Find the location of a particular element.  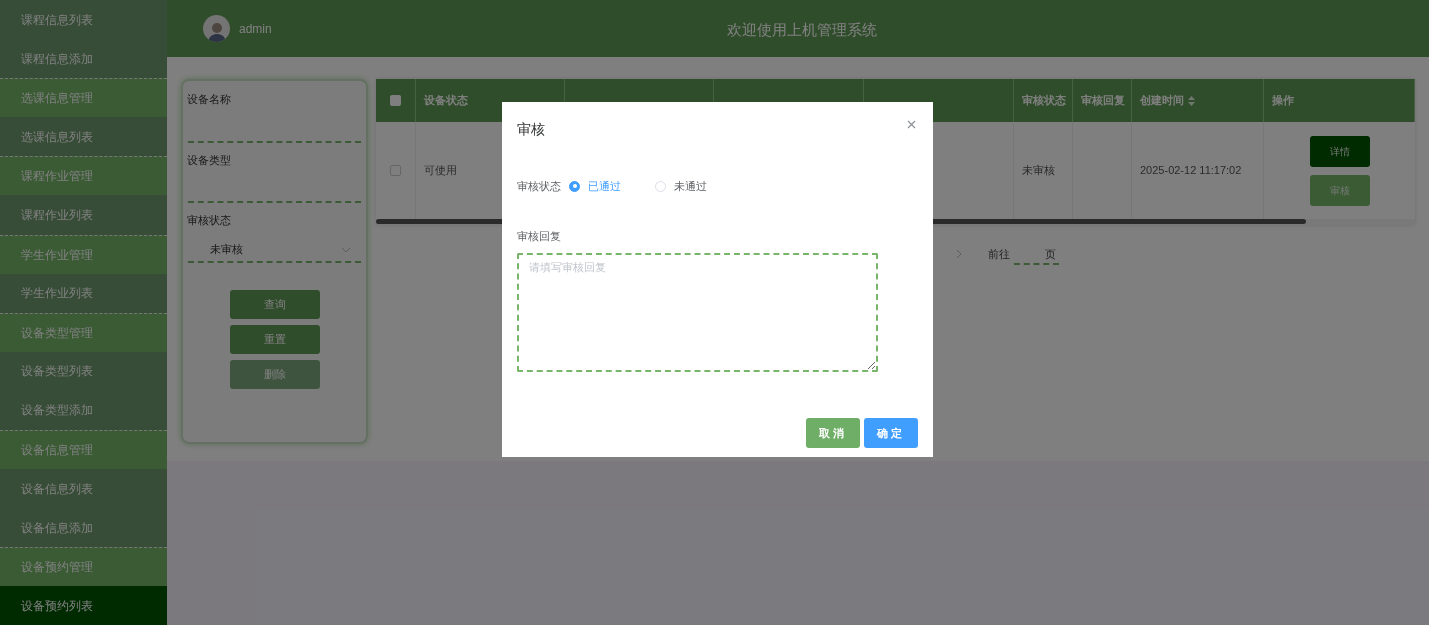

dialog-title: 审核 is located at coordinates (531, 129).